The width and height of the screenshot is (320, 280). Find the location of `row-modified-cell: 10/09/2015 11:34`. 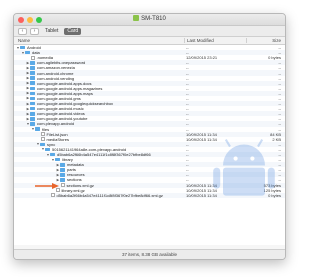

row-modified-cell: 10/09/2015 11:34 is located at coordinates (201, 195).